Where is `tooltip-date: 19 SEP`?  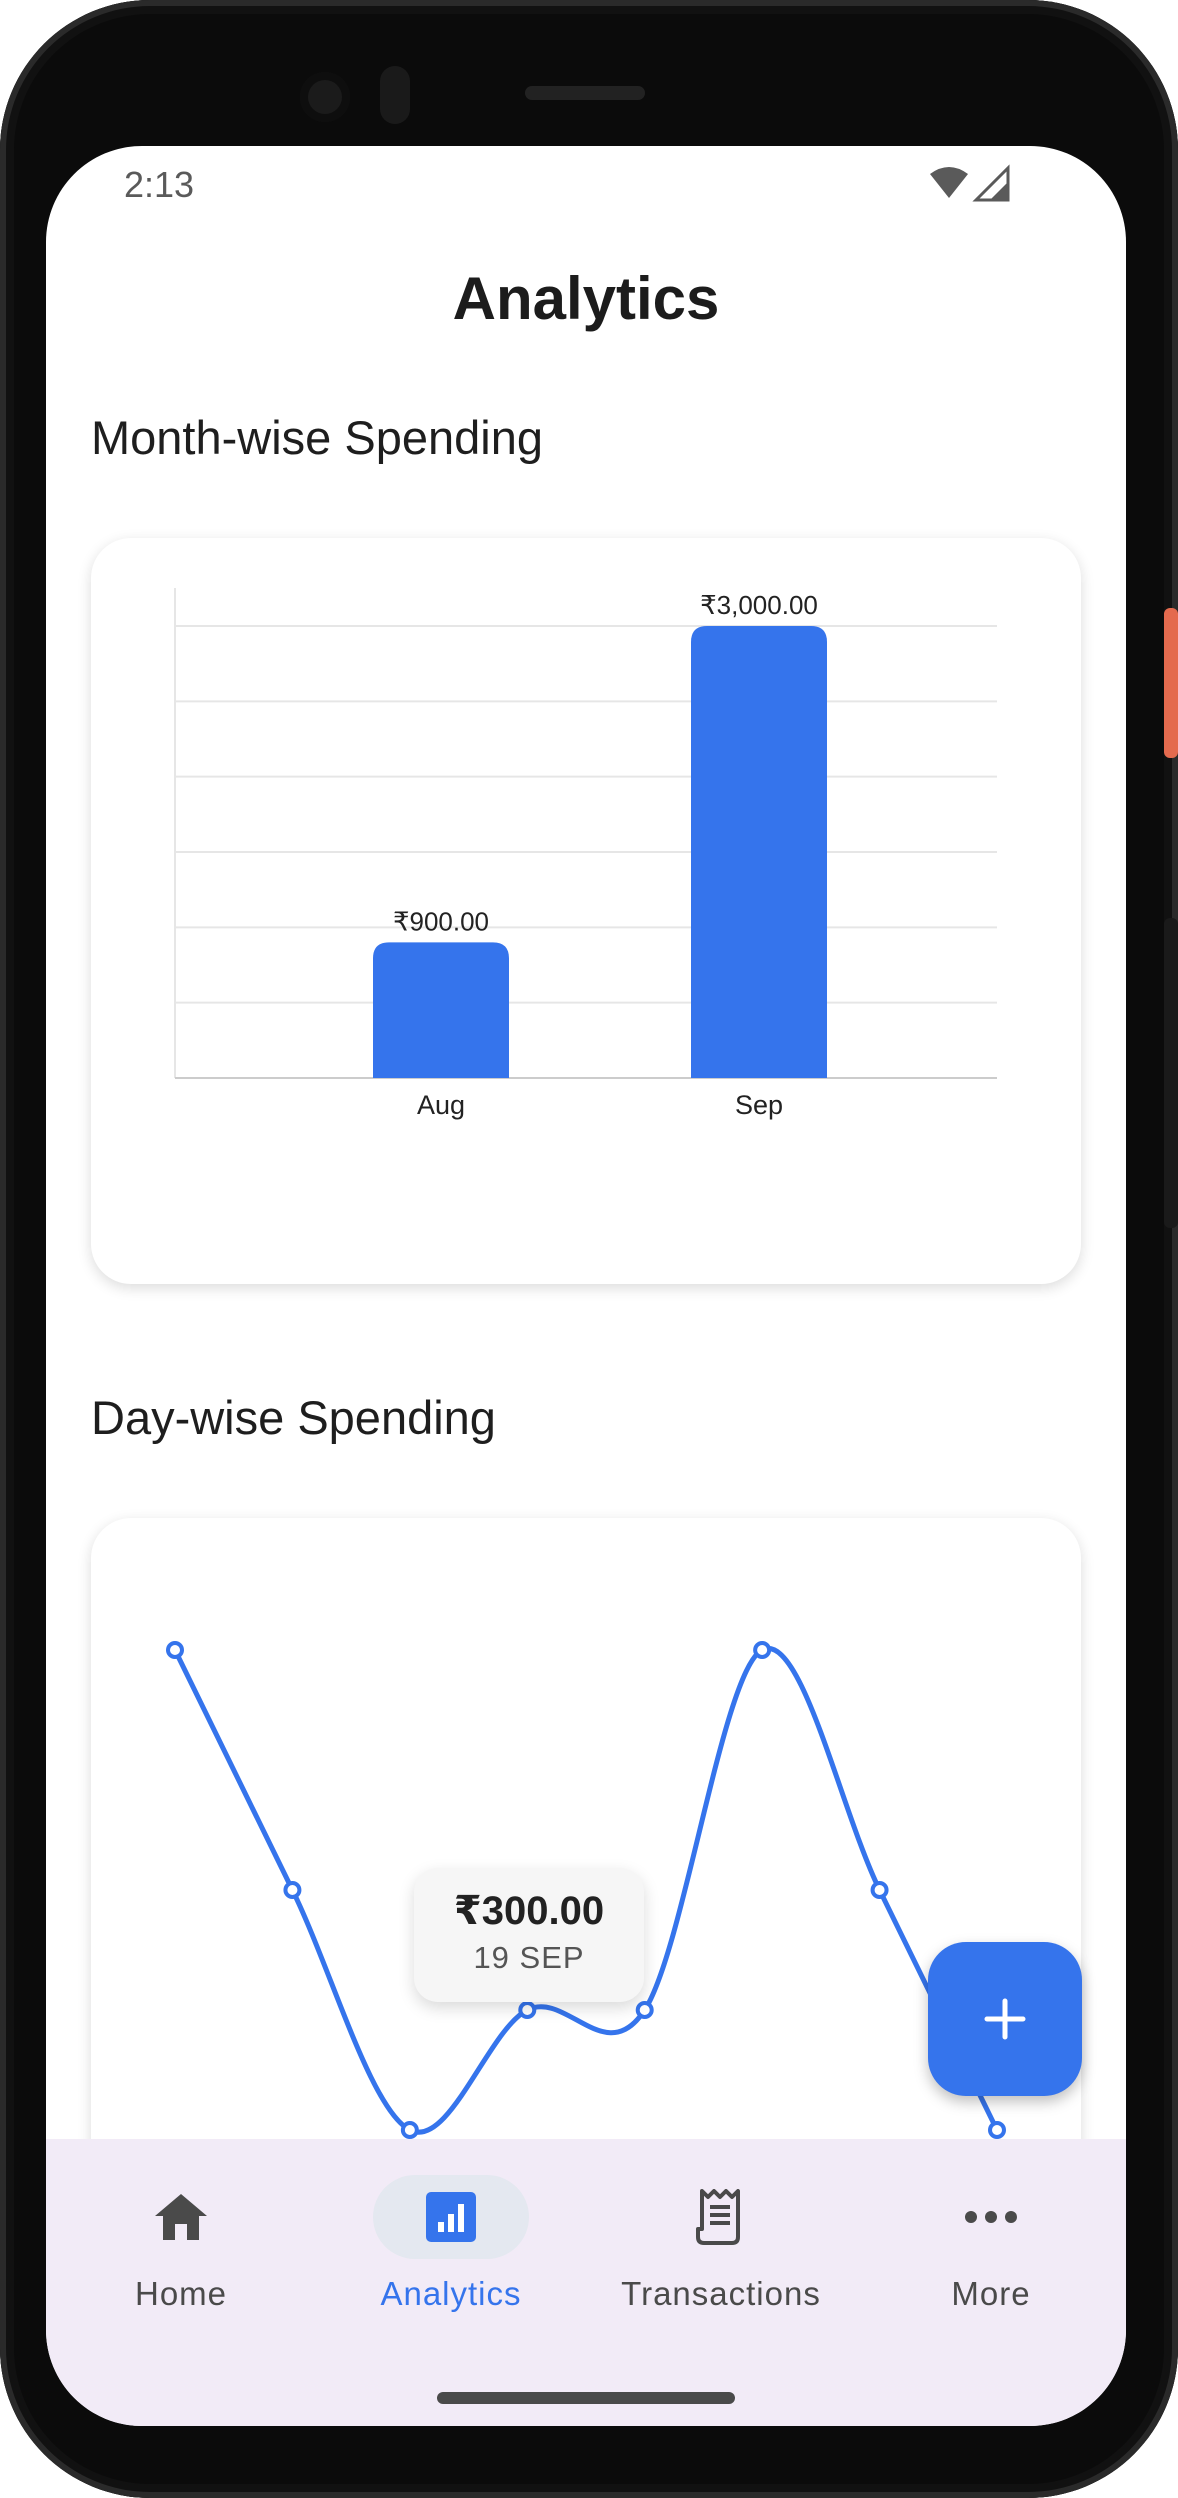
tooltip-date: 19 SEP is located at coordinates (529, 1957).